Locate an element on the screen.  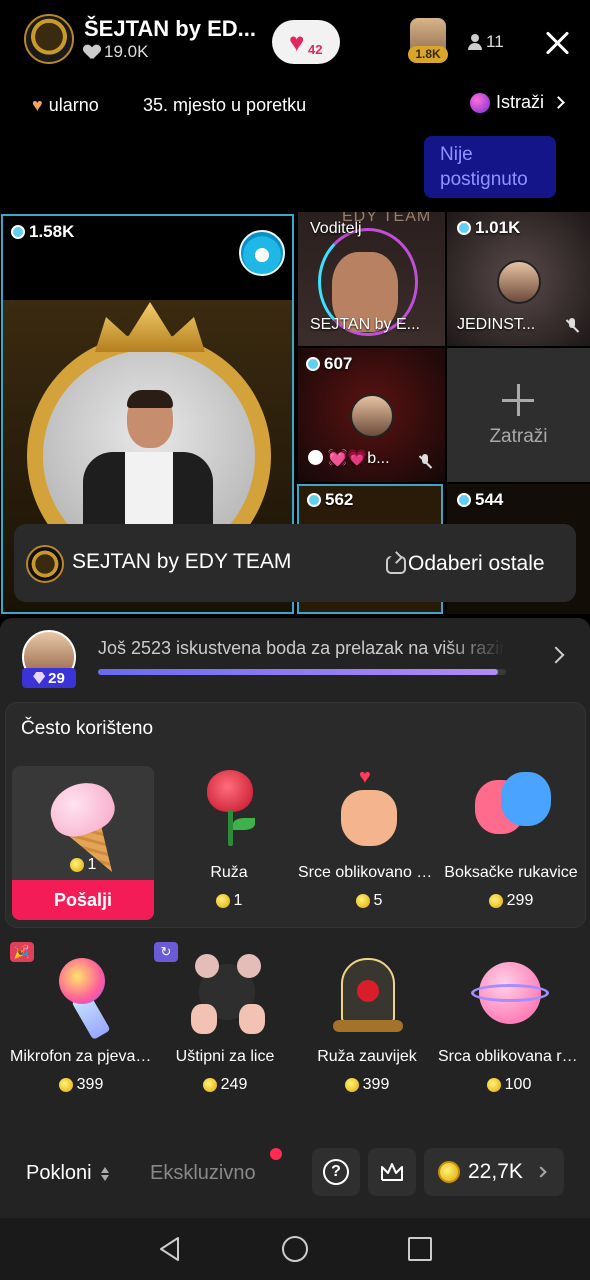
request-slot: Zatraži is located at coordinates (518, 415).